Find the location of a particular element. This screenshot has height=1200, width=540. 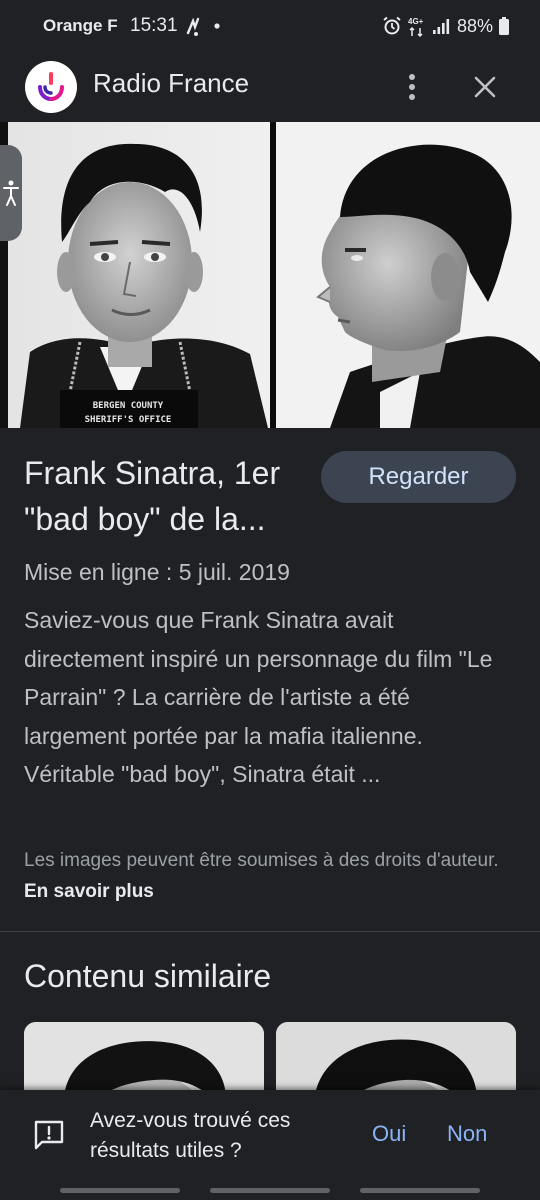

nav-pill-center is located at coordinates (270, 1190).